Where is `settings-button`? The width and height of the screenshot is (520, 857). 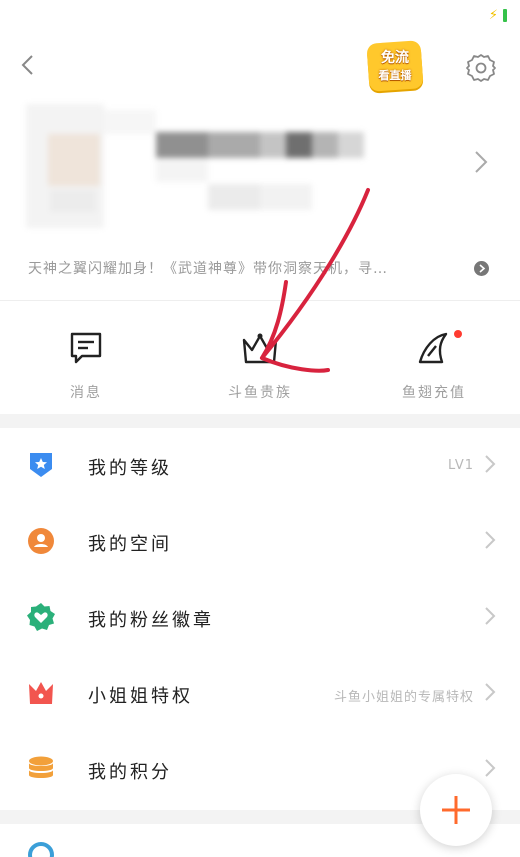
settings-button is located at coordinates (481, 68).